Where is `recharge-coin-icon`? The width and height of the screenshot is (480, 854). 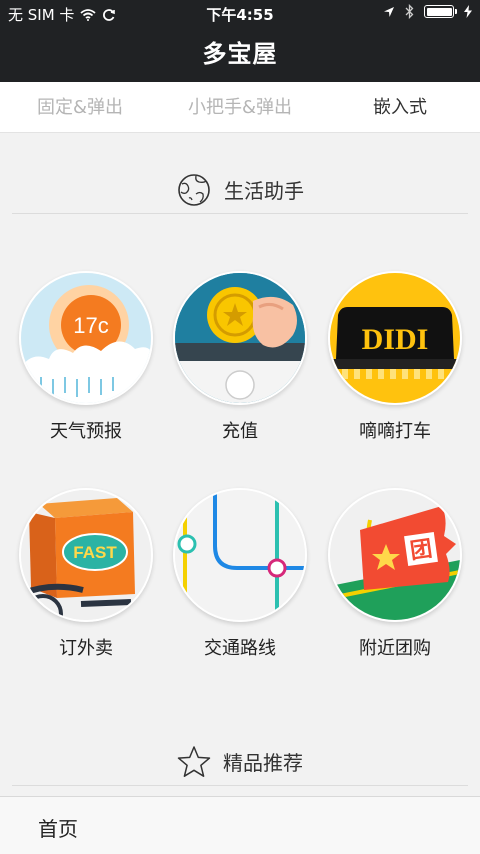
recharge-coin-icon is located at coordinates (240, 338).